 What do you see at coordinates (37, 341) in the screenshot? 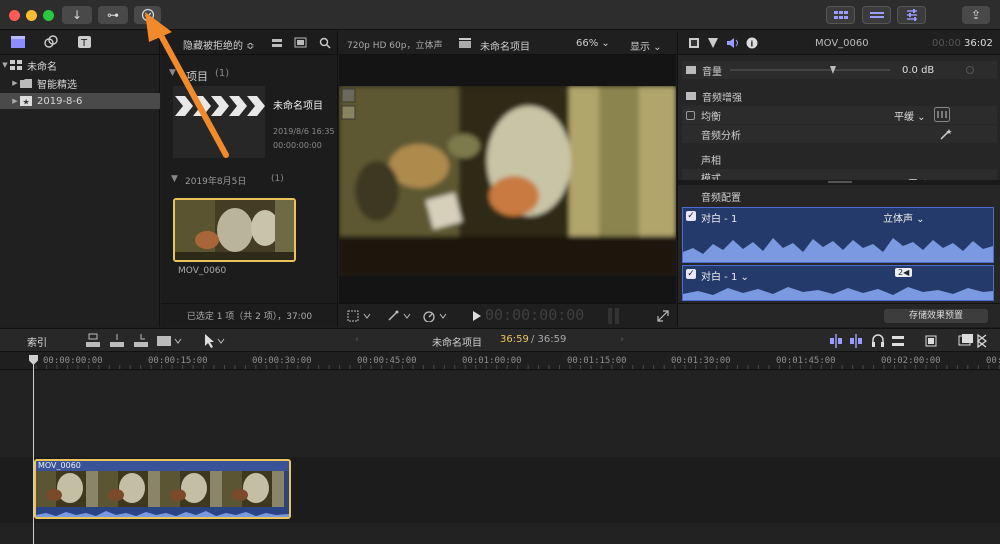
I see `index-button: 索引` at bounding box center [37, 341].